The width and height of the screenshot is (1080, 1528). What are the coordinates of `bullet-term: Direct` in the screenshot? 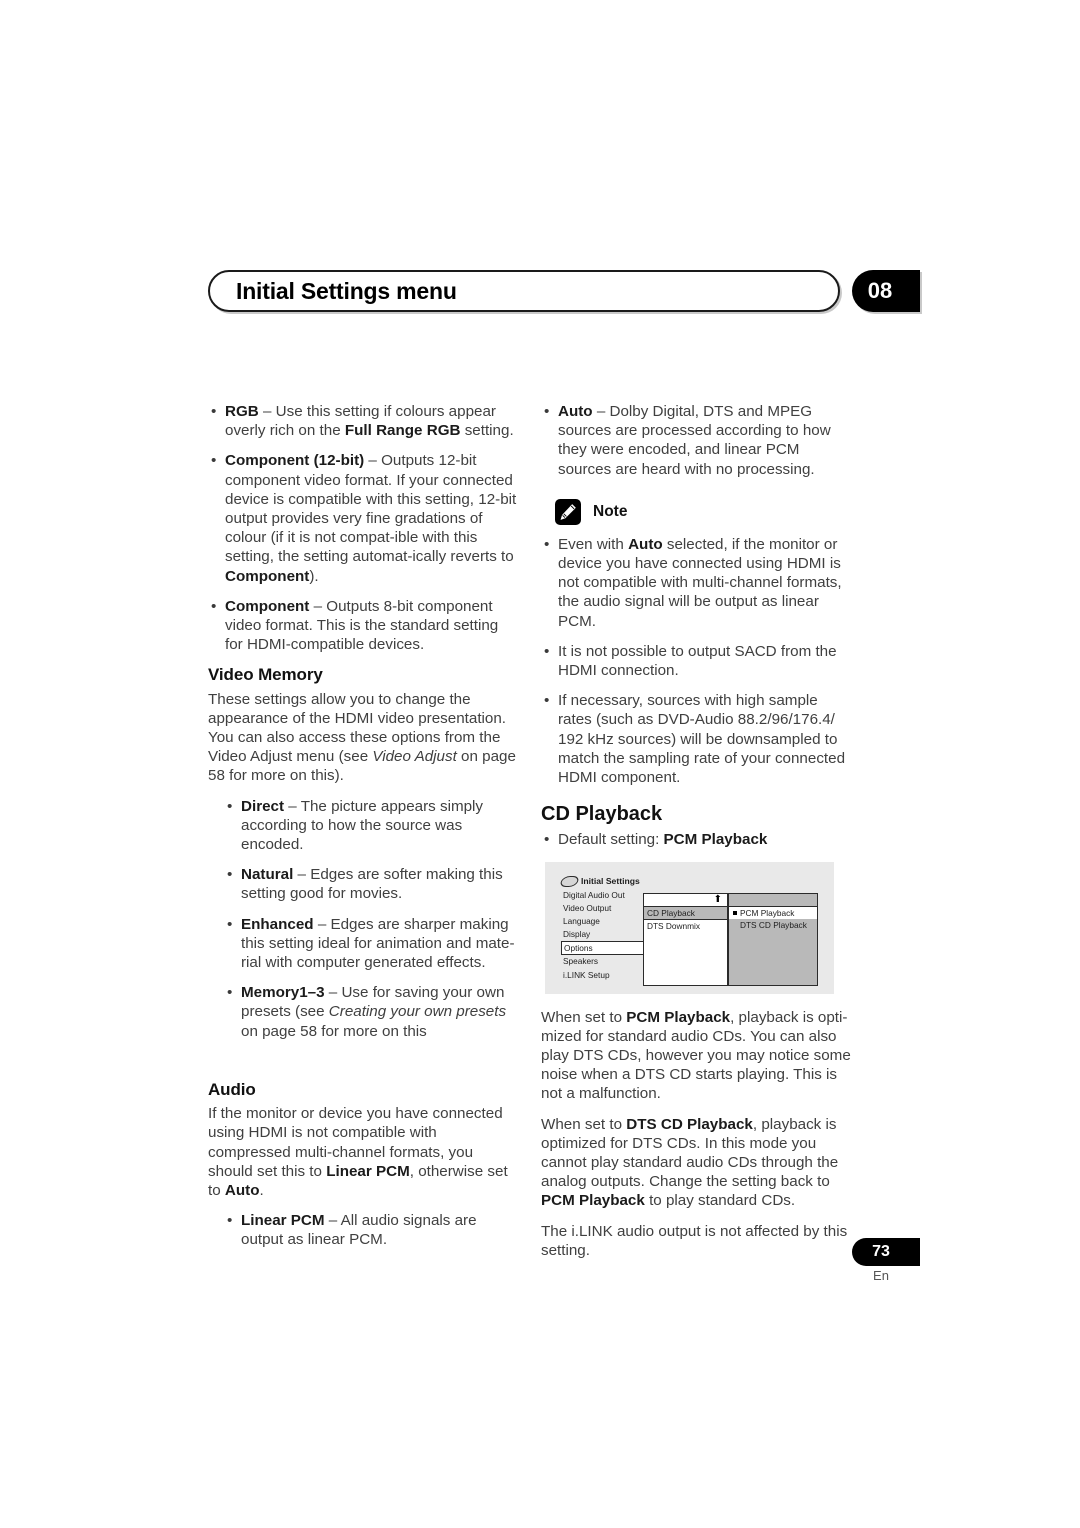 It's located at (263, 806).